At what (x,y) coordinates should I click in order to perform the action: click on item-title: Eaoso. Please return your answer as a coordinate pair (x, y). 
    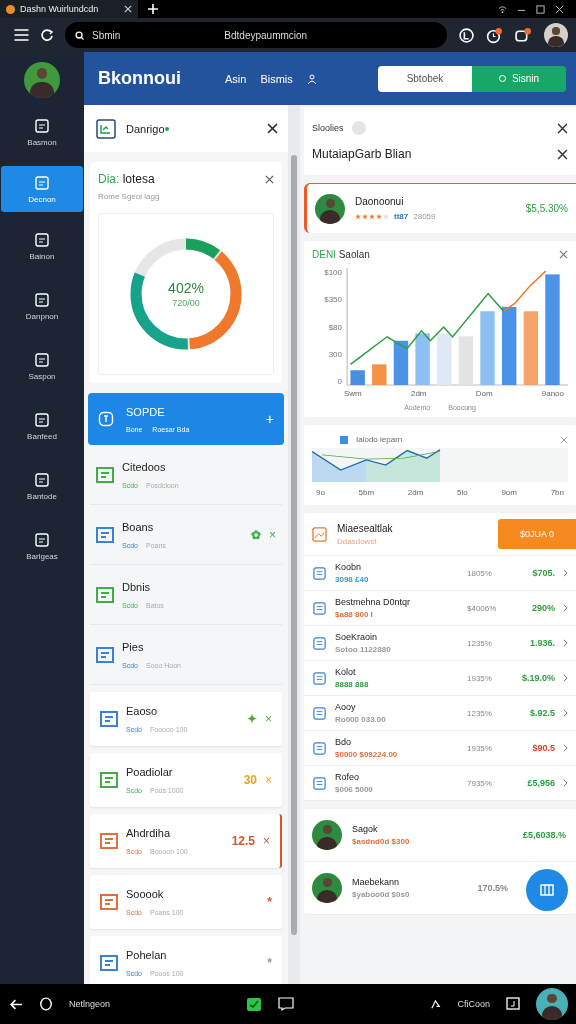
    Looking at the image, I should click on (142, 711).